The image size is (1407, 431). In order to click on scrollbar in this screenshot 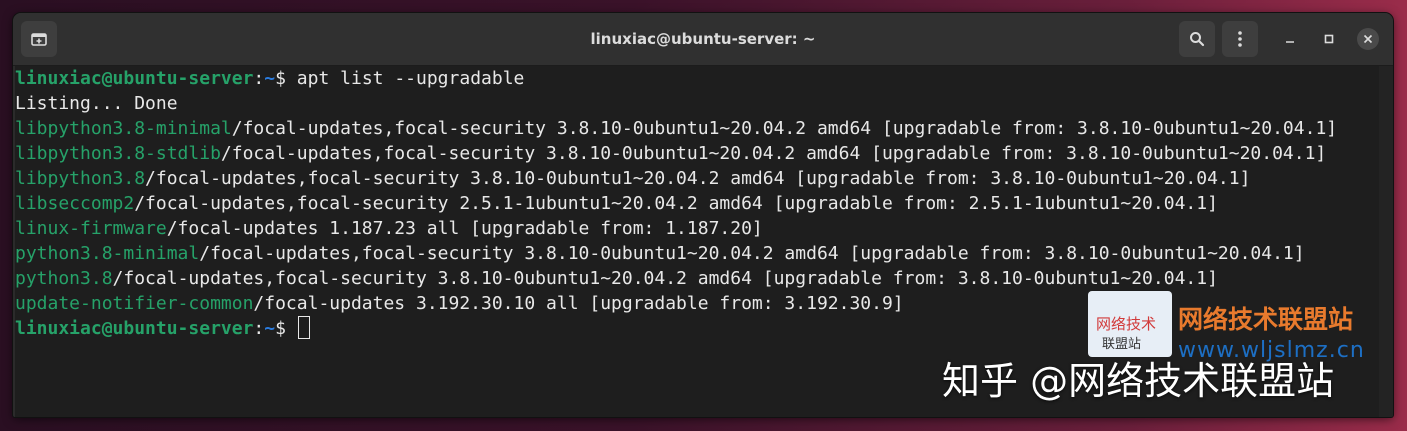, I will do `click(1386, 241)`.